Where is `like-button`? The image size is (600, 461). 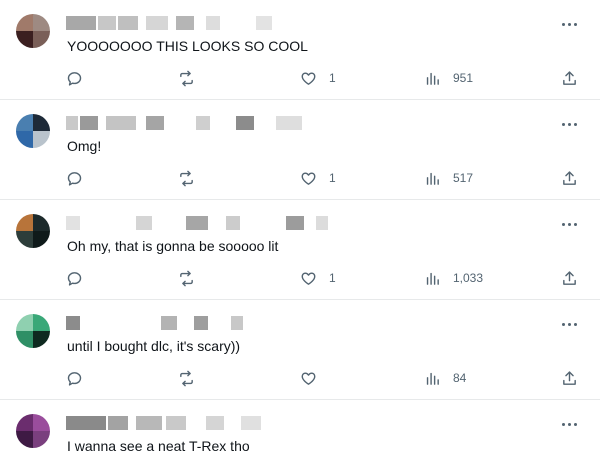 like-button is located at coordinates (314, 378).